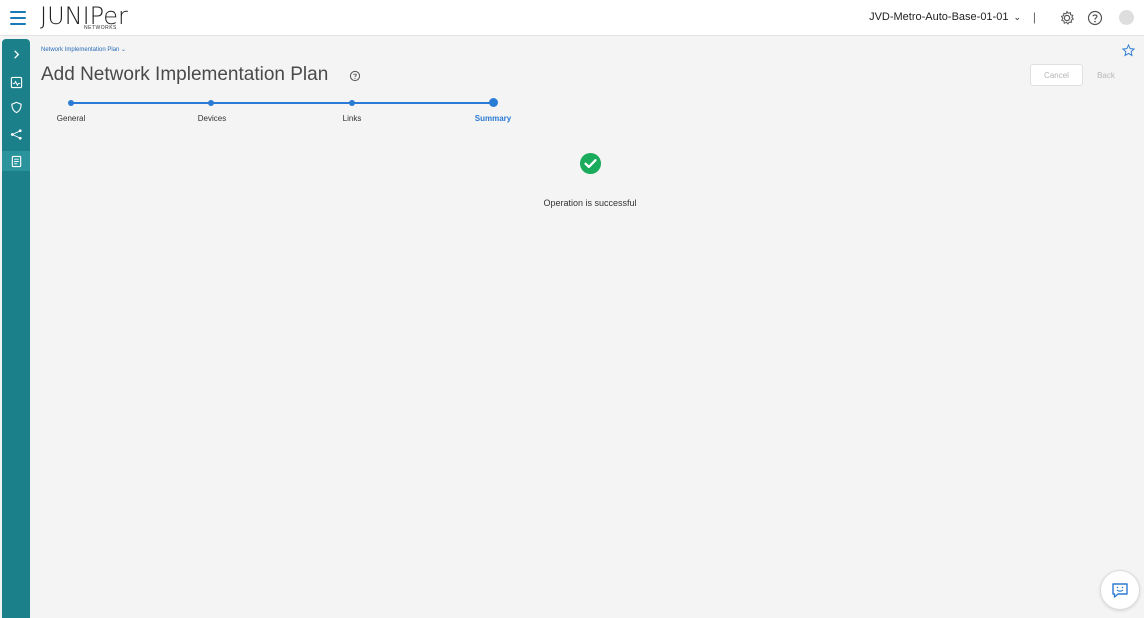 The image size is (1144, 618). I want to click on avatar, so click(1126, 17).